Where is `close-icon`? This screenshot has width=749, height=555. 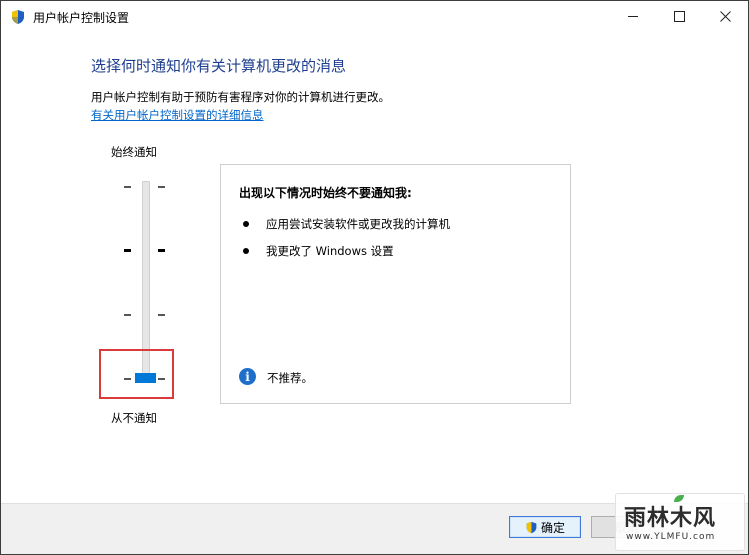
close-icon is located at coordinates (725, 16).